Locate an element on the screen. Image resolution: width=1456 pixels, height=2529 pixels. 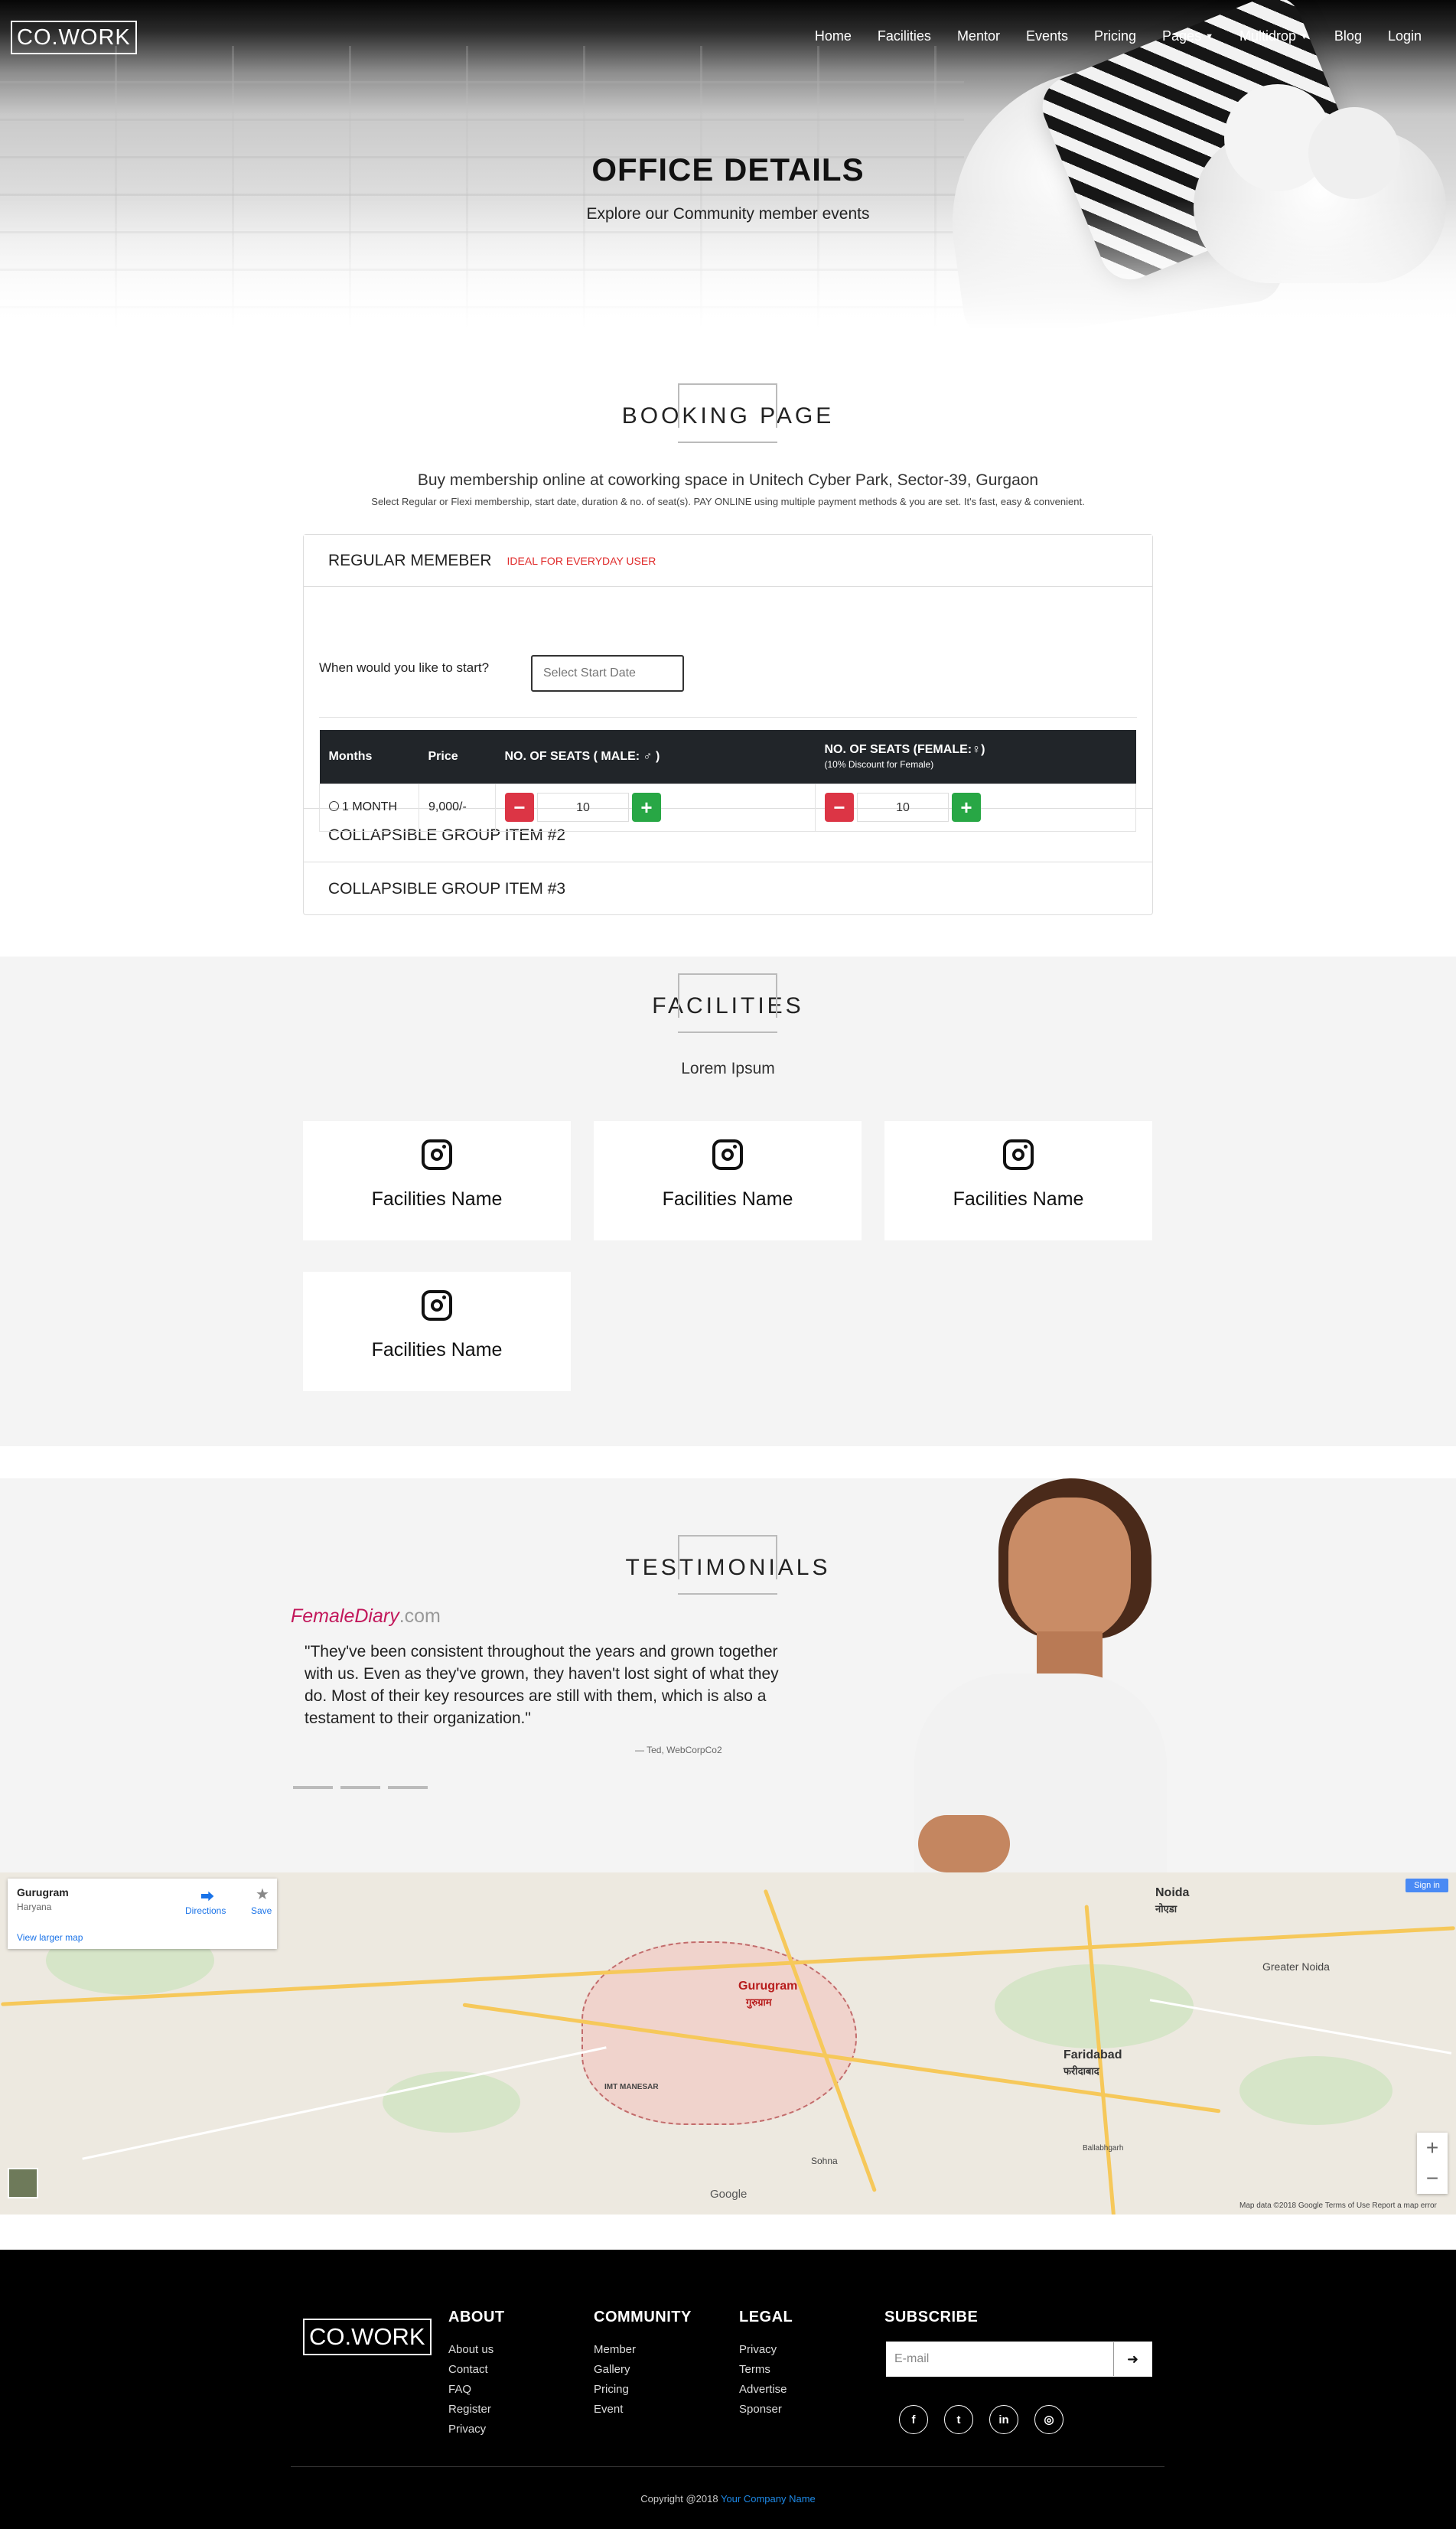
footer-link: Event is located at coordinates (643, 2410).